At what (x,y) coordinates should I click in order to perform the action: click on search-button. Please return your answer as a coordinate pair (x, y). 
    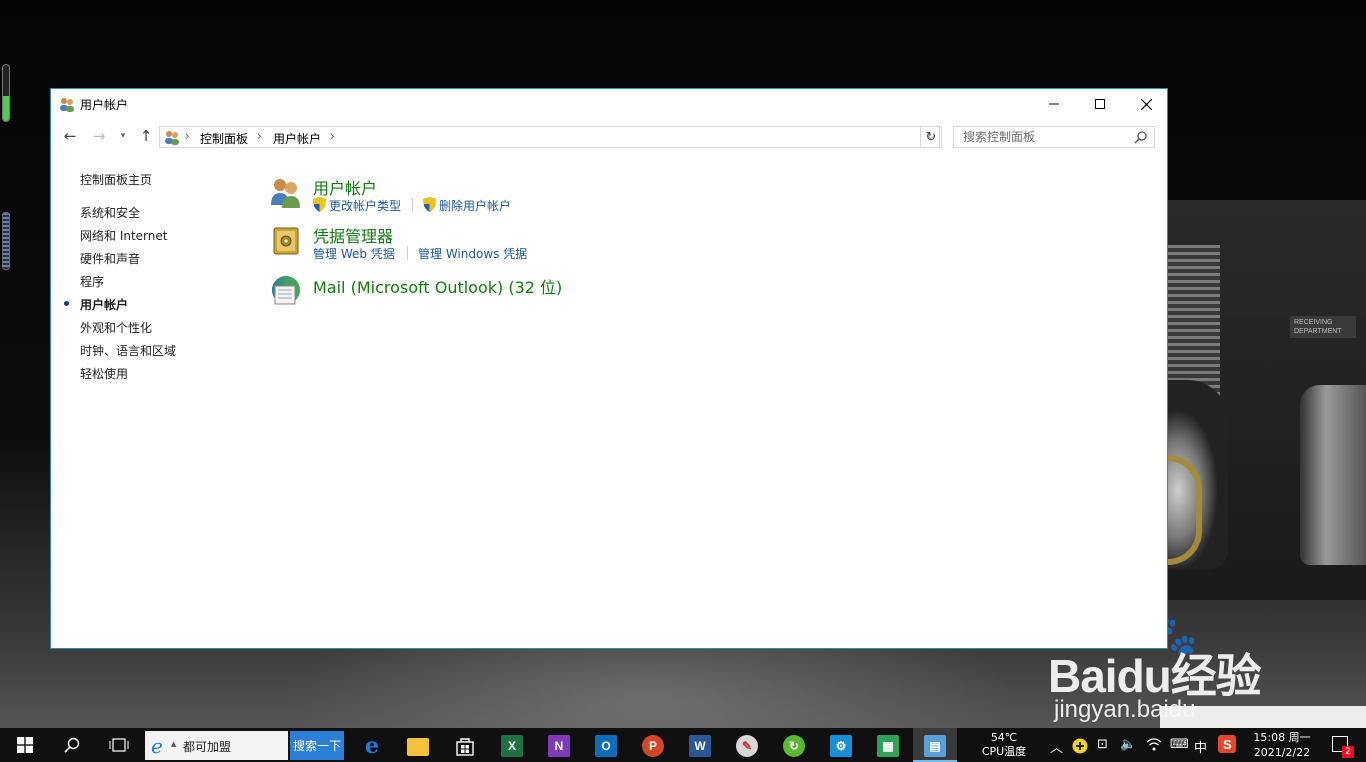
    Looking at the image, I should click on (72, 745).